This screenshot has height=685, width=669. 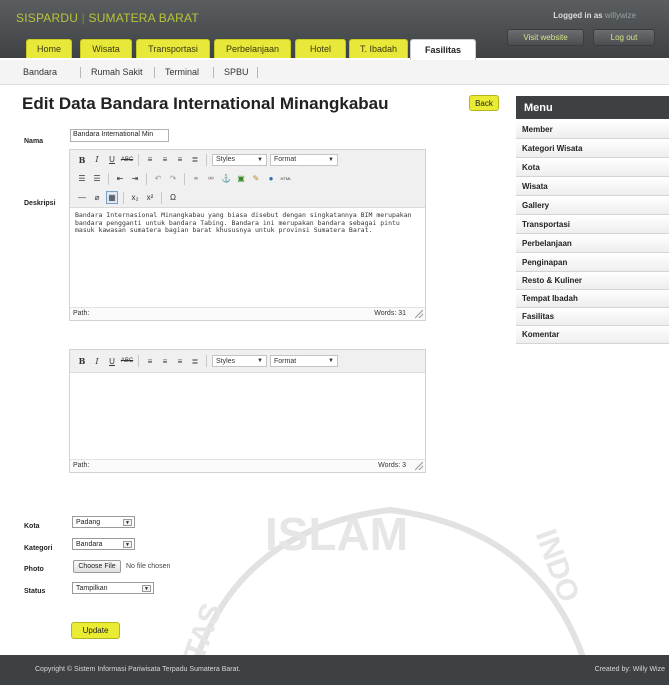 What do you see at coordinates (257, 72) in the screenshot?
I see `subnav-divider` at bounding box center [257, 72].